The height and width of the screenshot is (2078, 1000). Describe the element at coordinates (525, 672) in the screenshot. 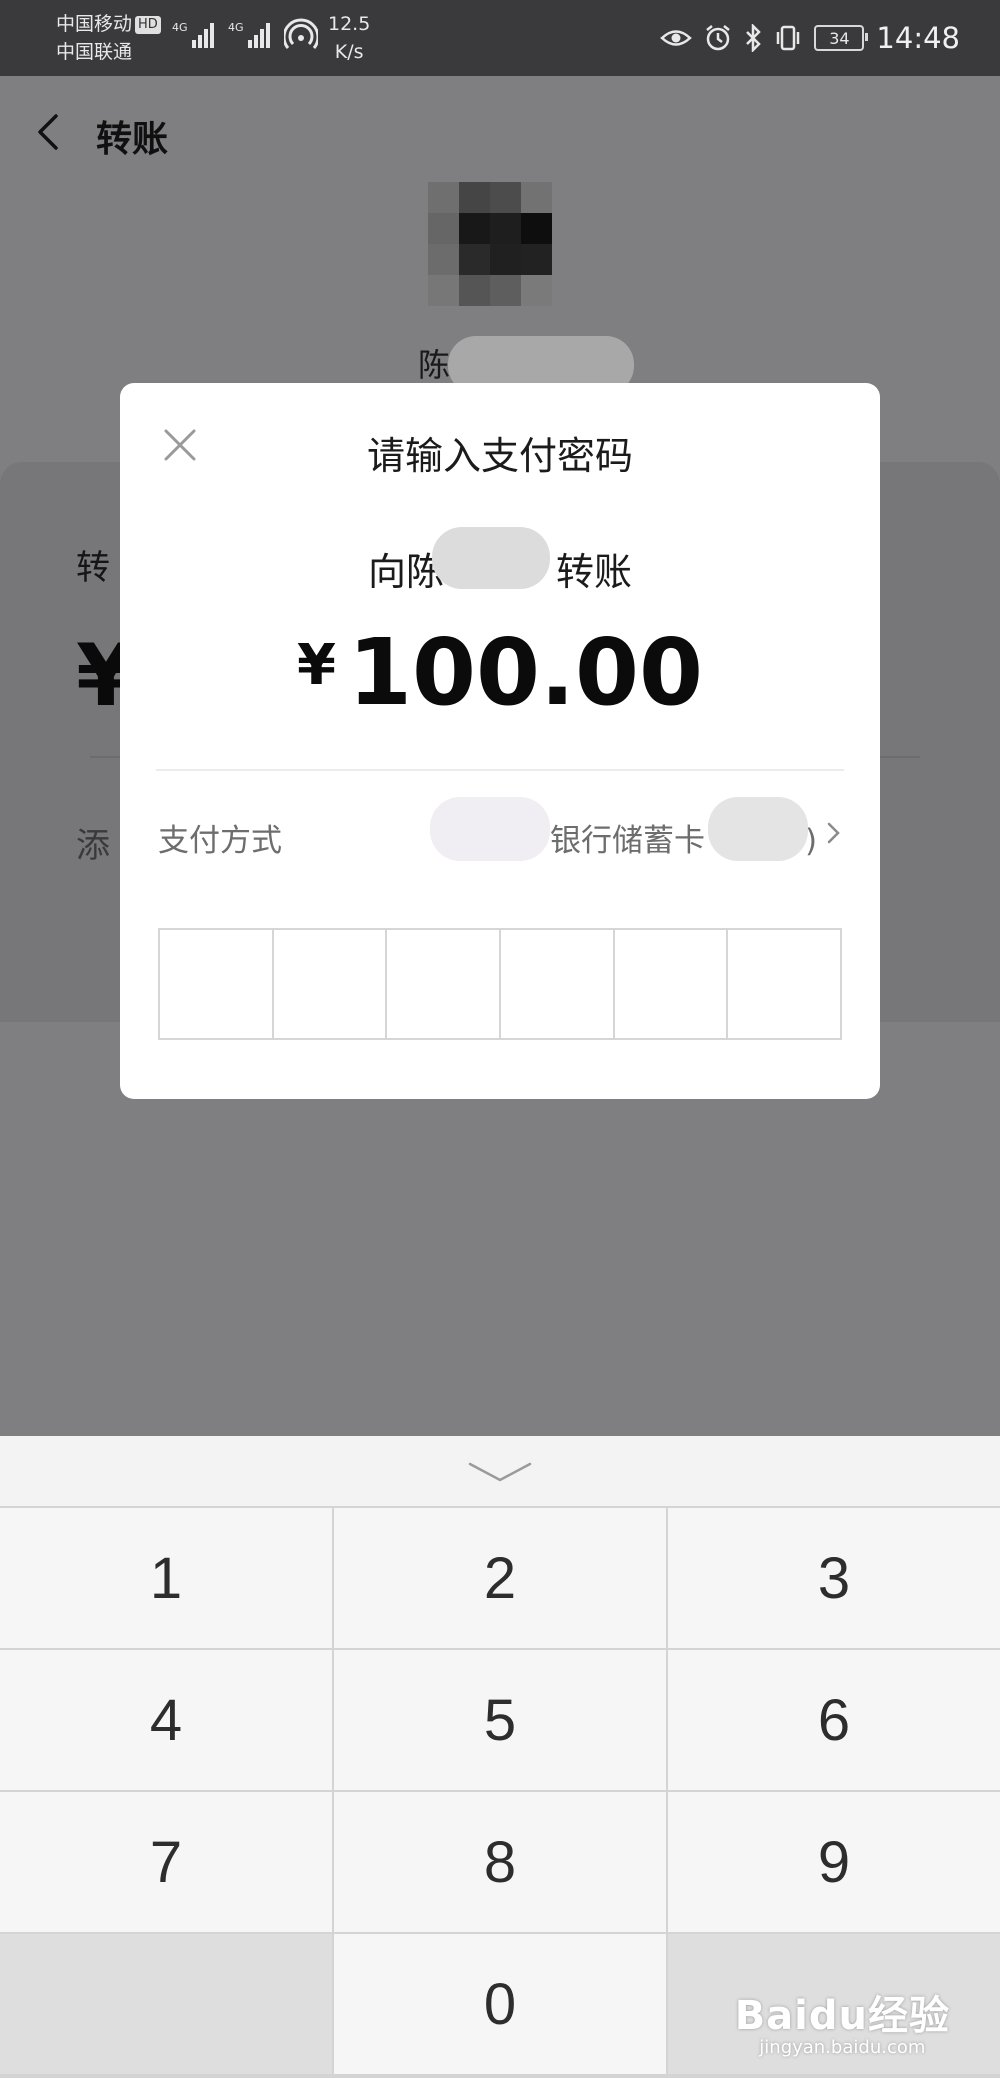

I see `amount-value: 100.00` at that location.